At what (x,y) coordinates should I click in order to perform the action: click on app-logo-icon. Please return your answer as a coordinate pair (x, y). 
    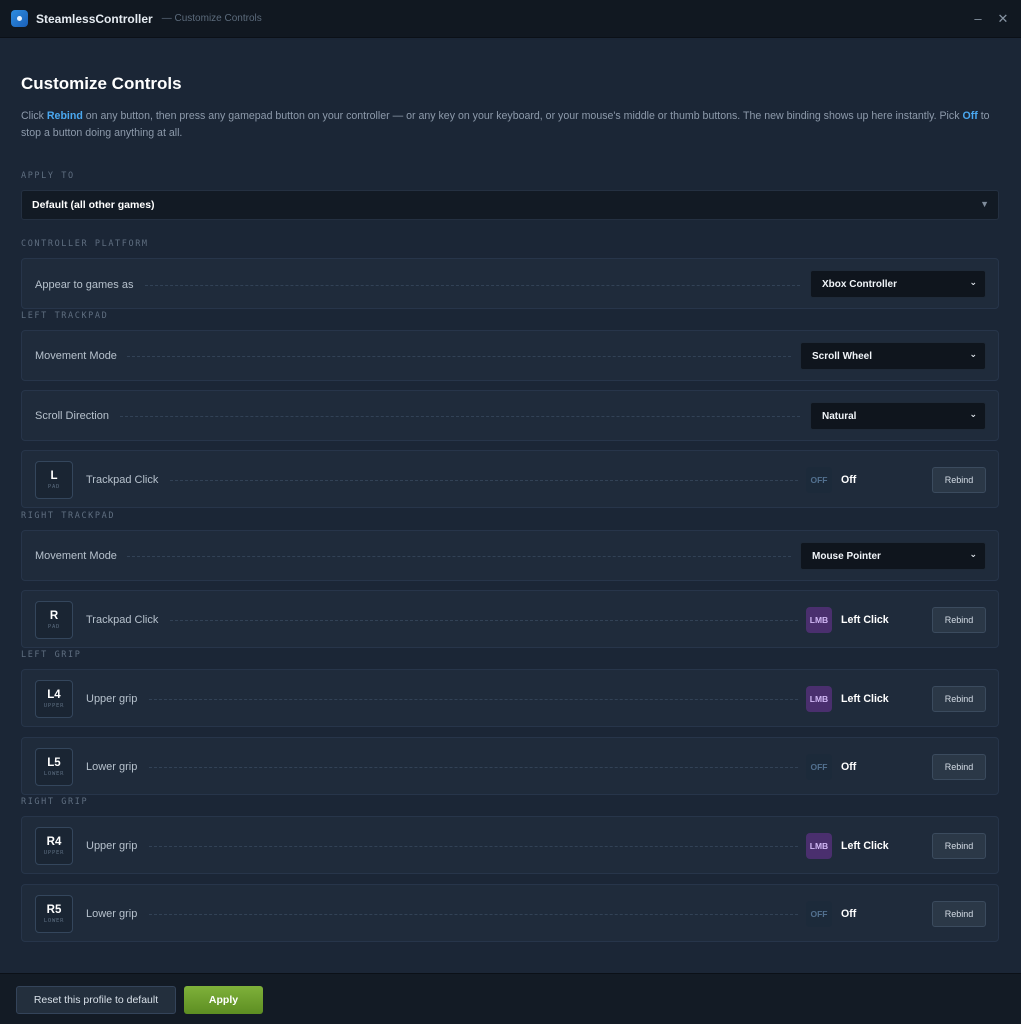
    Looking at the image, I should click on (19, 18).